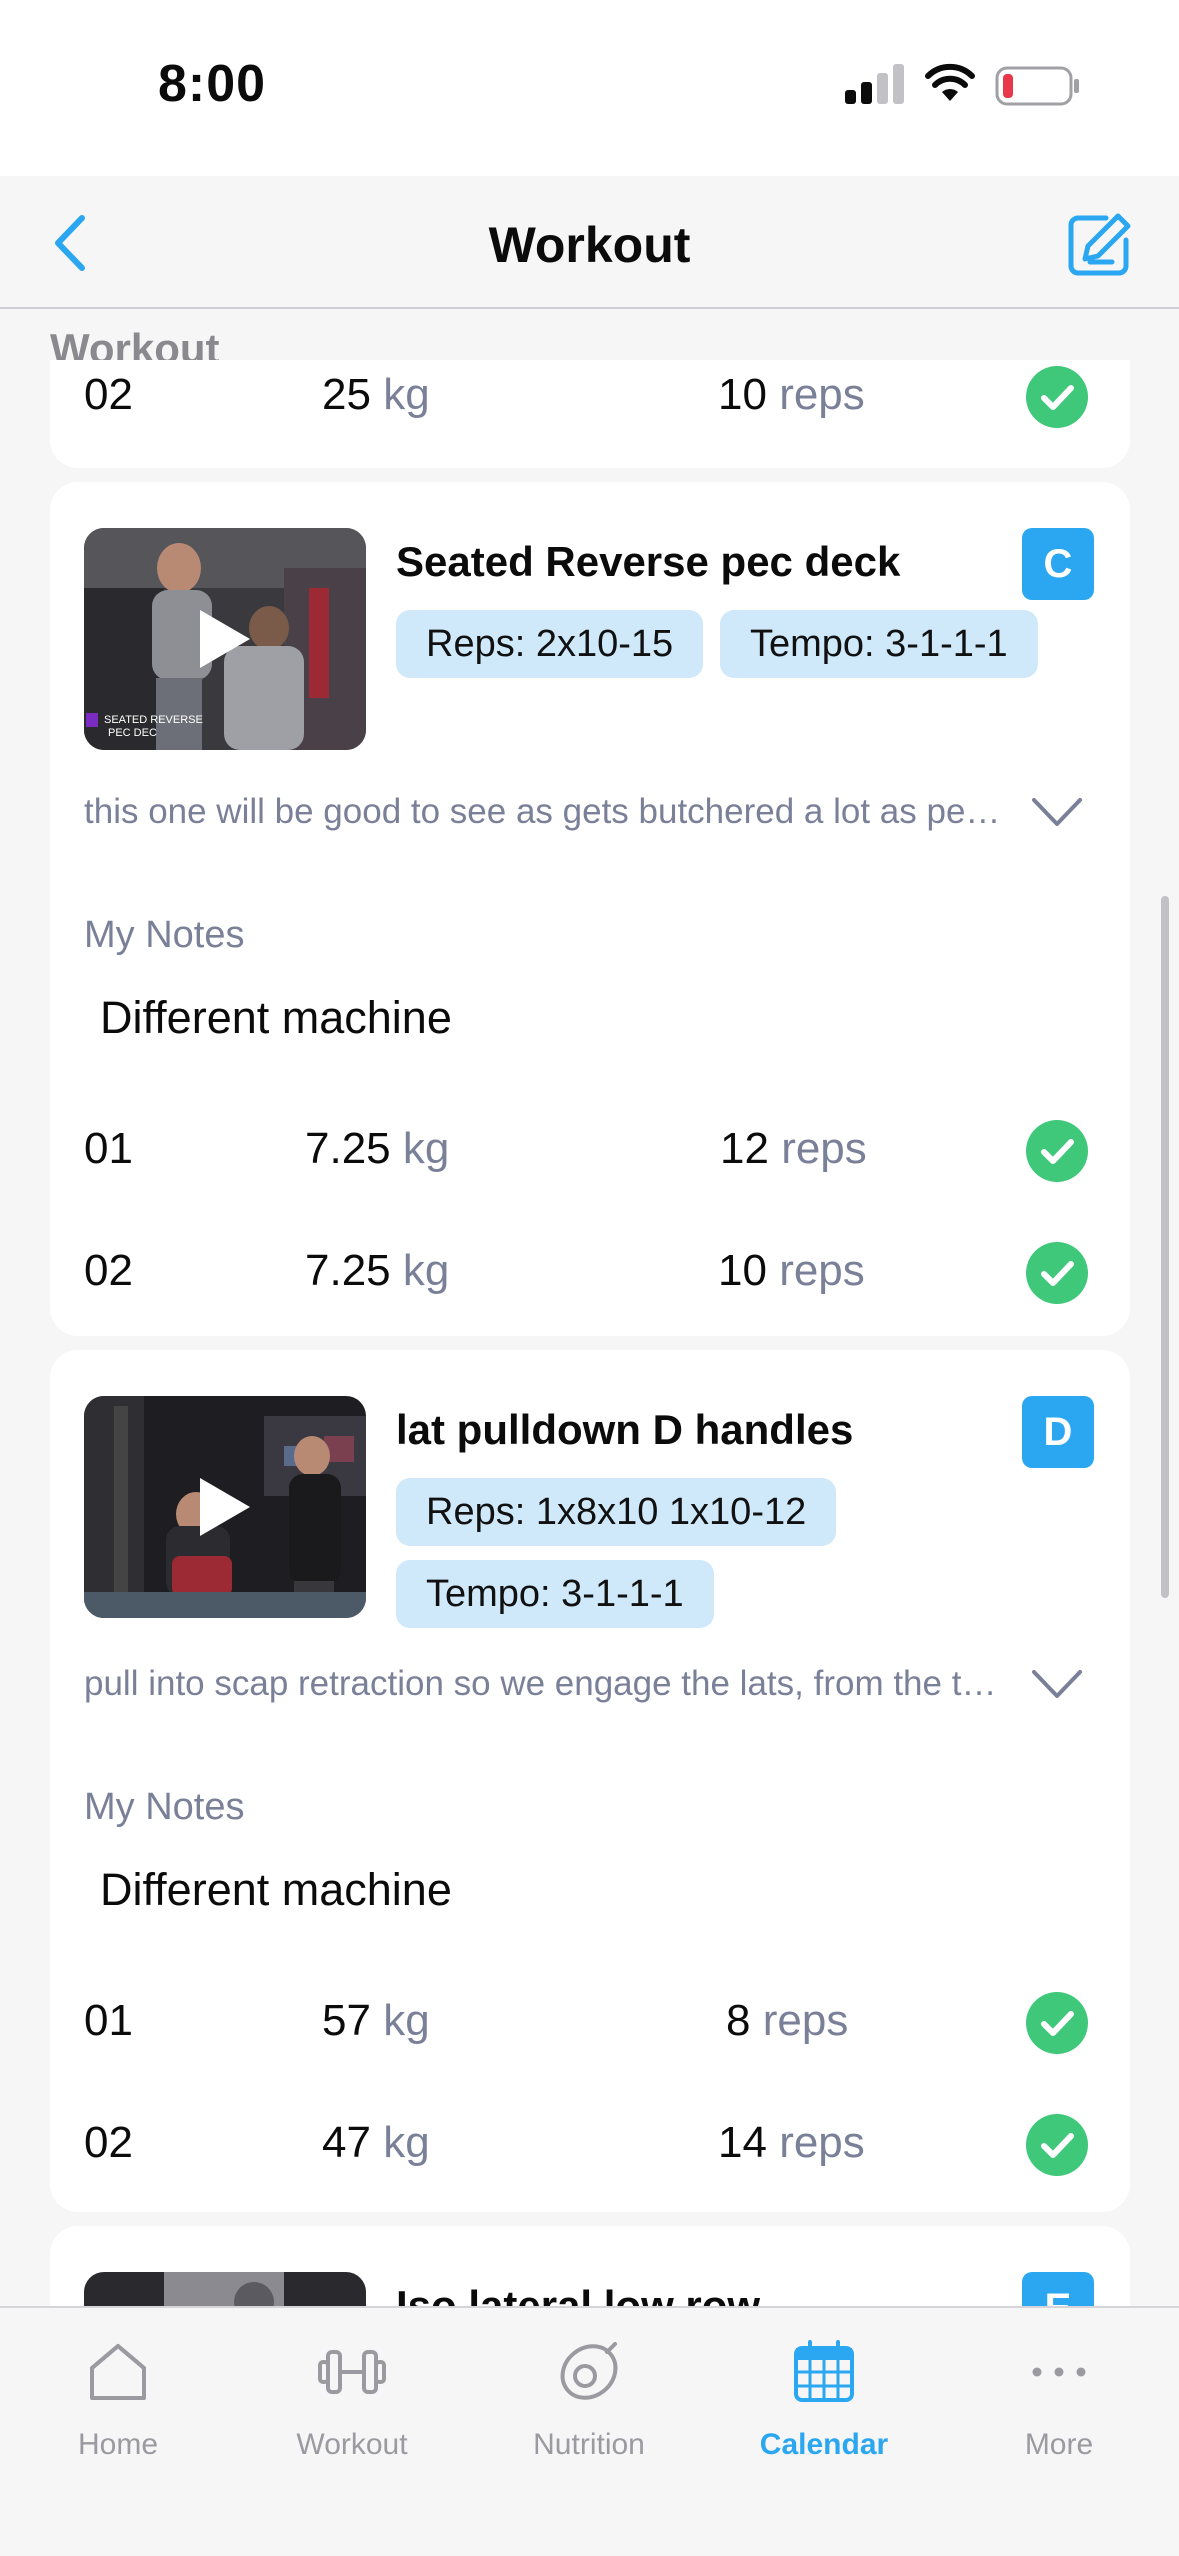 Image resolution: width=1179 pixels, height=2556 pixels. I want to click on dumbbell-icon, so click(352, 2372).